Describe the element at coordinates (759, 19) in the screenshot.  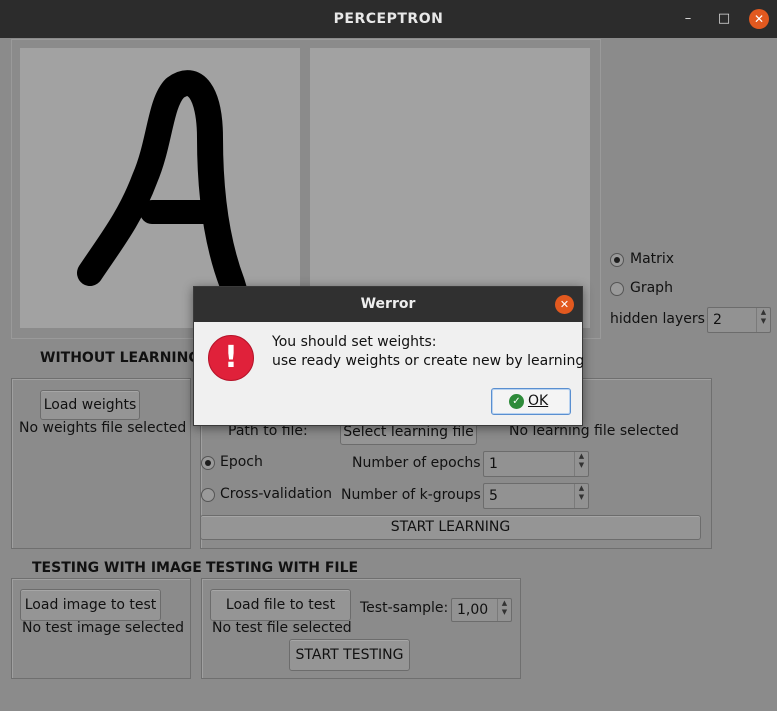
I see `close-button: ✕` at that location.